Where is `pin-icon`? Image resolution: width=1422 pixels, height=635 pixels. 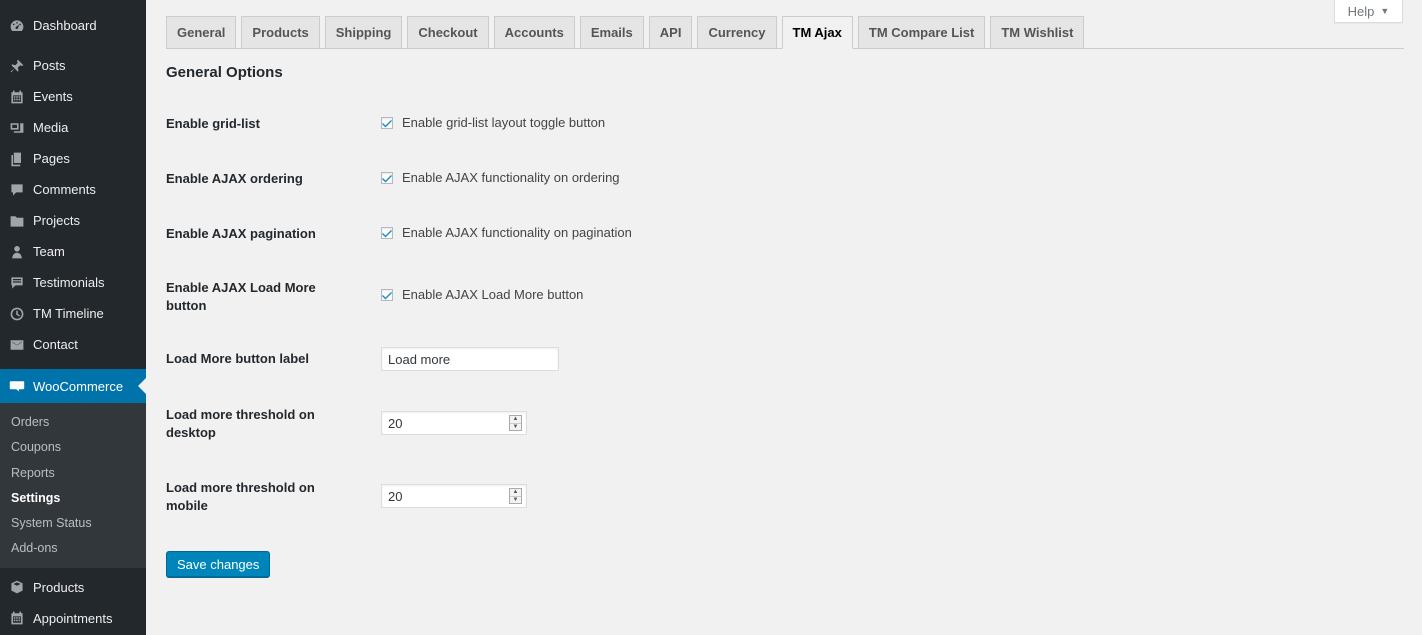
pin-icon is located at coordinates (17, 66).